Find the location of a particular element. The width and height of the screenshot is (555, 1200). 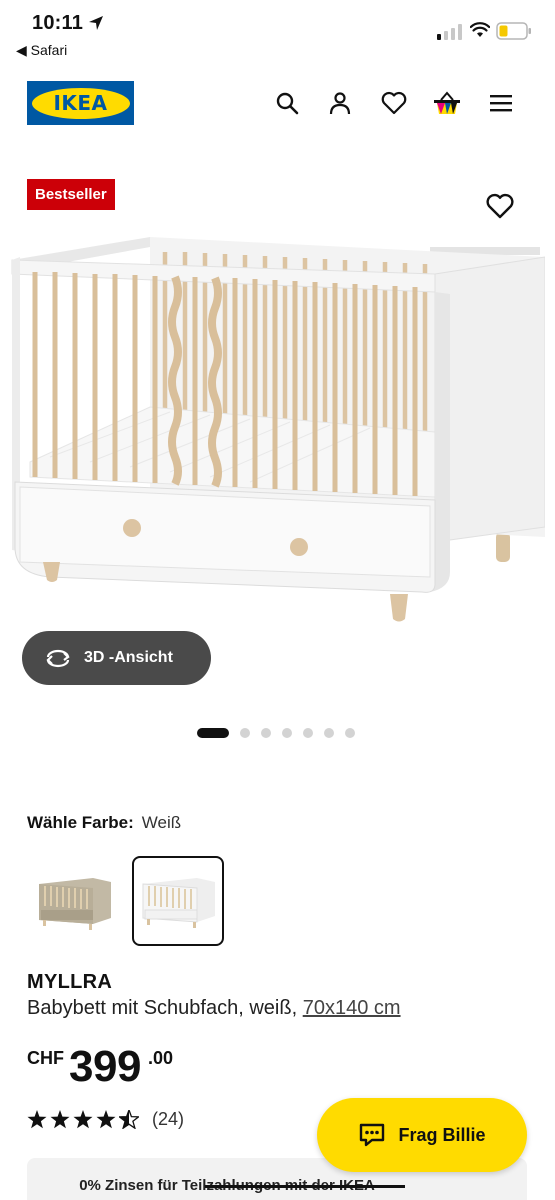

logo-text: IKEA is located at coordinates (80, 103).